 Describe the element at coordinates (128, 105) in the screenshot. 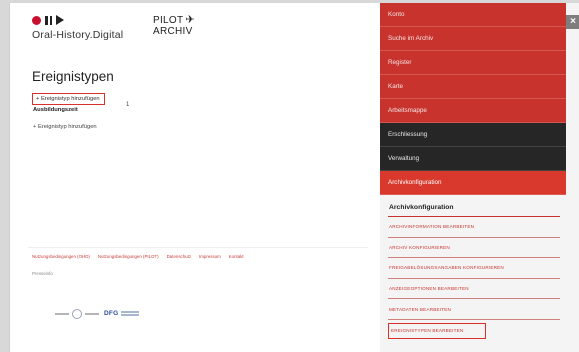

I see `event-type-marker: 1` at that location.